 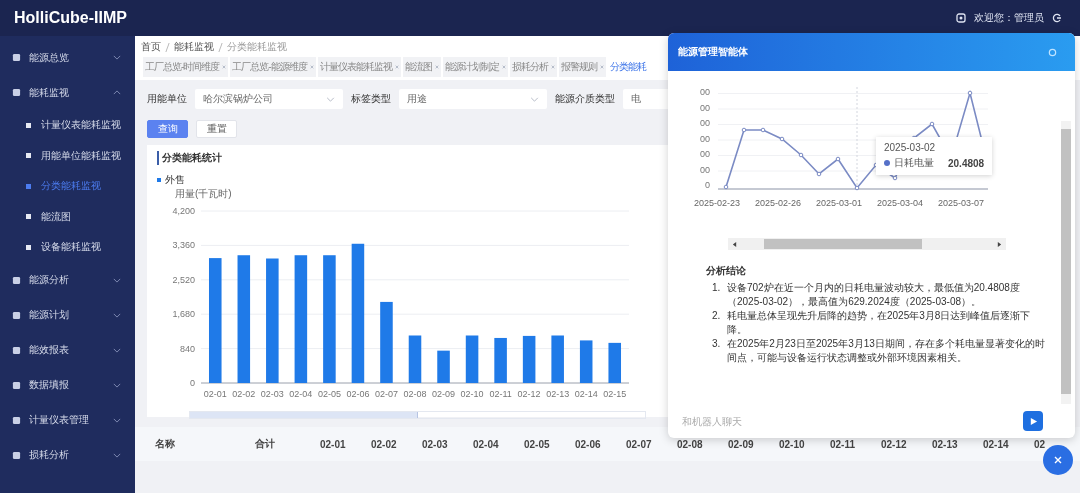 I want to click on axis-tick-label: 02-11, so click(x=500, y=394).